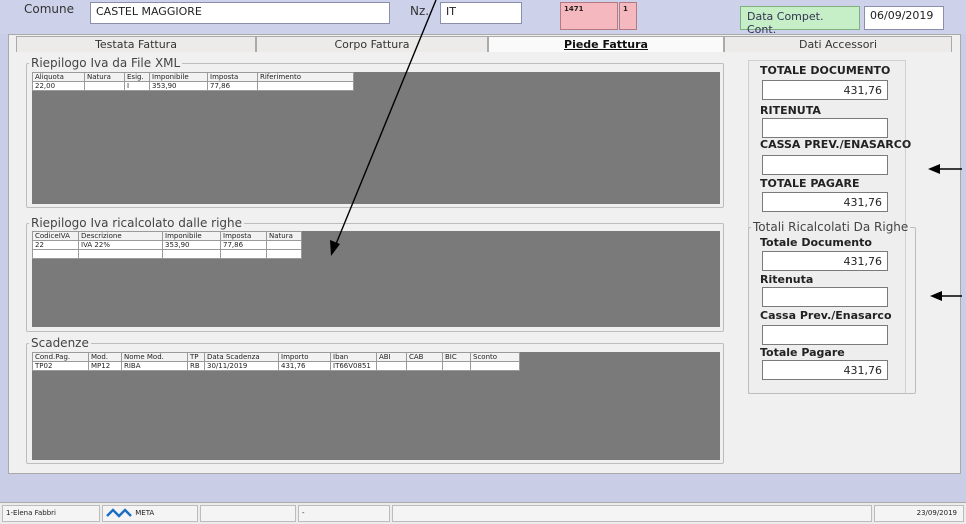 This screenshot has height=524, width=966. What do you see at coordinates (119, 513) in the screenshot?
I see `meta-logo-icon` at bounding box center [119, 513].